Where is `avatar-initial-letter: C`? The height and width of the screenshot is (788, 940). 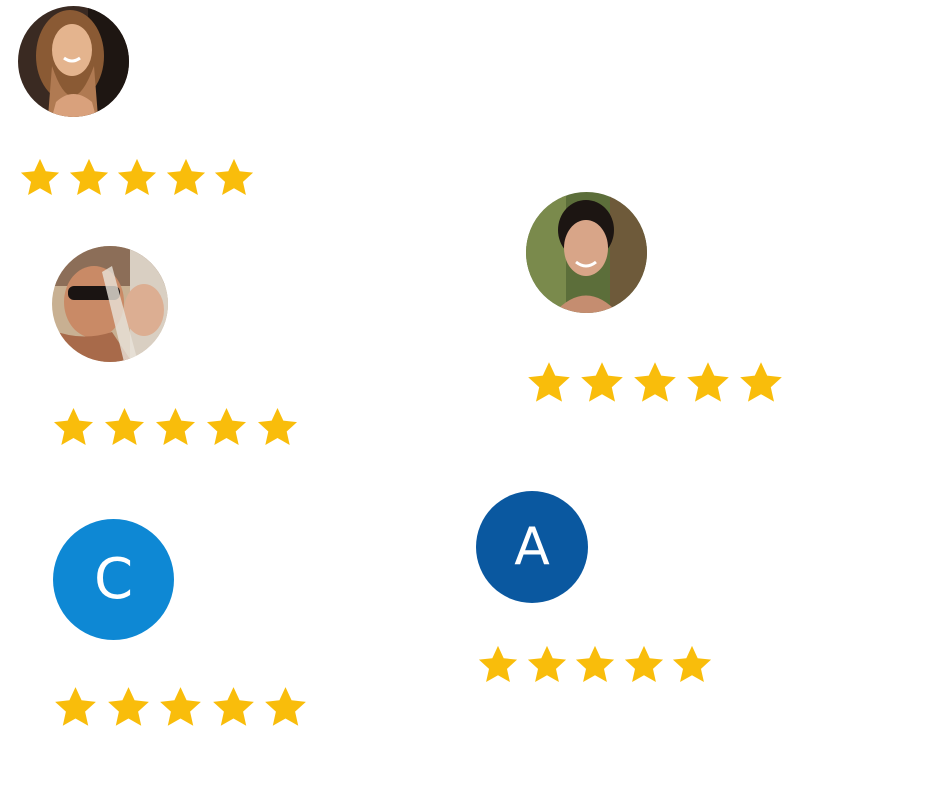
avatar-initial-letter: C is located at coordinates (113, 579).